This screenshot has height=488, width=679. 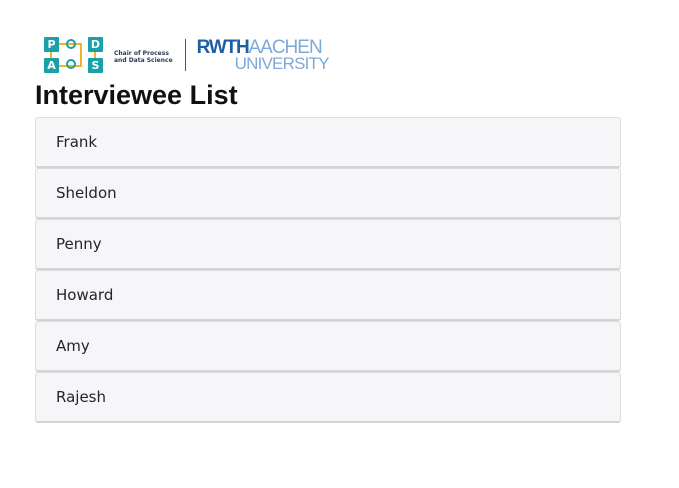 I want to click on interviewee-name: Rajesh, so click(x=81, y=397).